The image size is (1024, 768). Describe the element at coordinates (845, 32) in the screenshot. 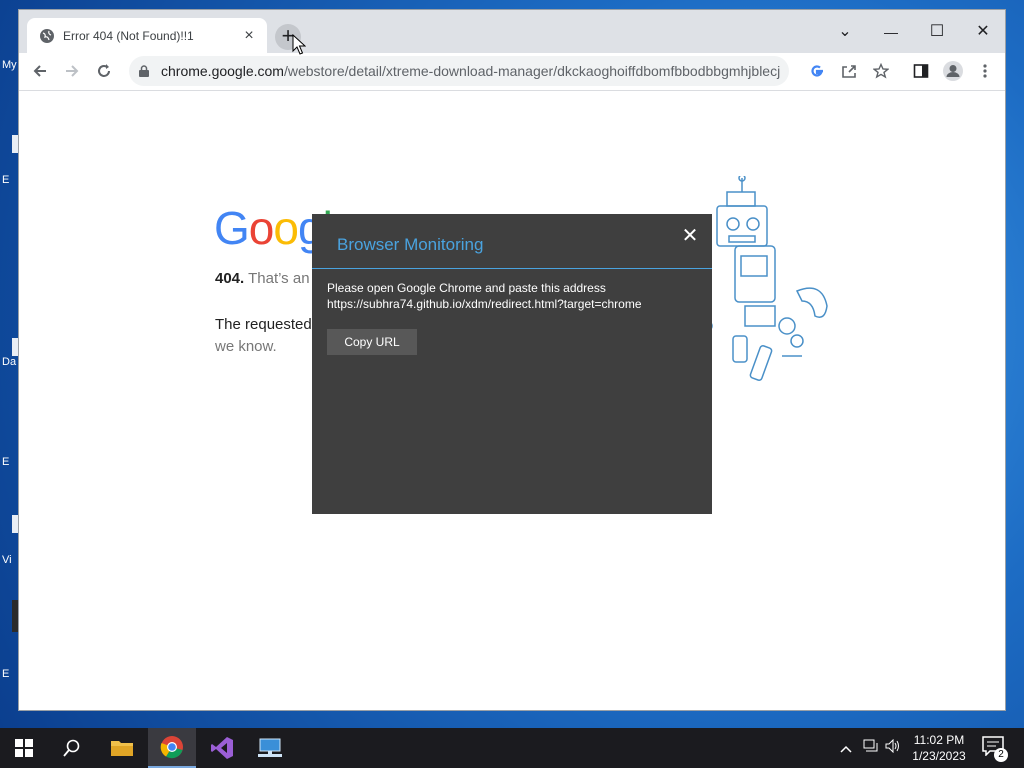

I see `tab-search-button: ⌄` at that location.